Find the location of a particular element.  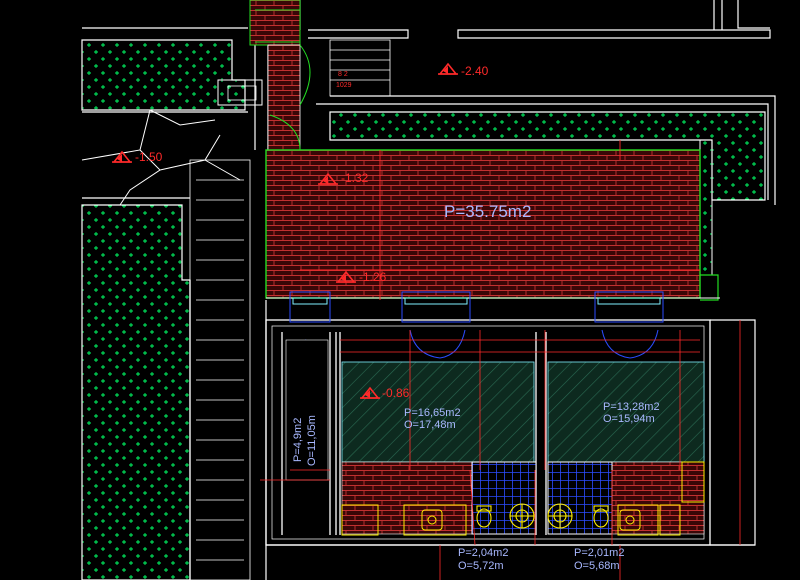

room-1-perimeter-label: O=17,48m is located at coordinates (430, 425).